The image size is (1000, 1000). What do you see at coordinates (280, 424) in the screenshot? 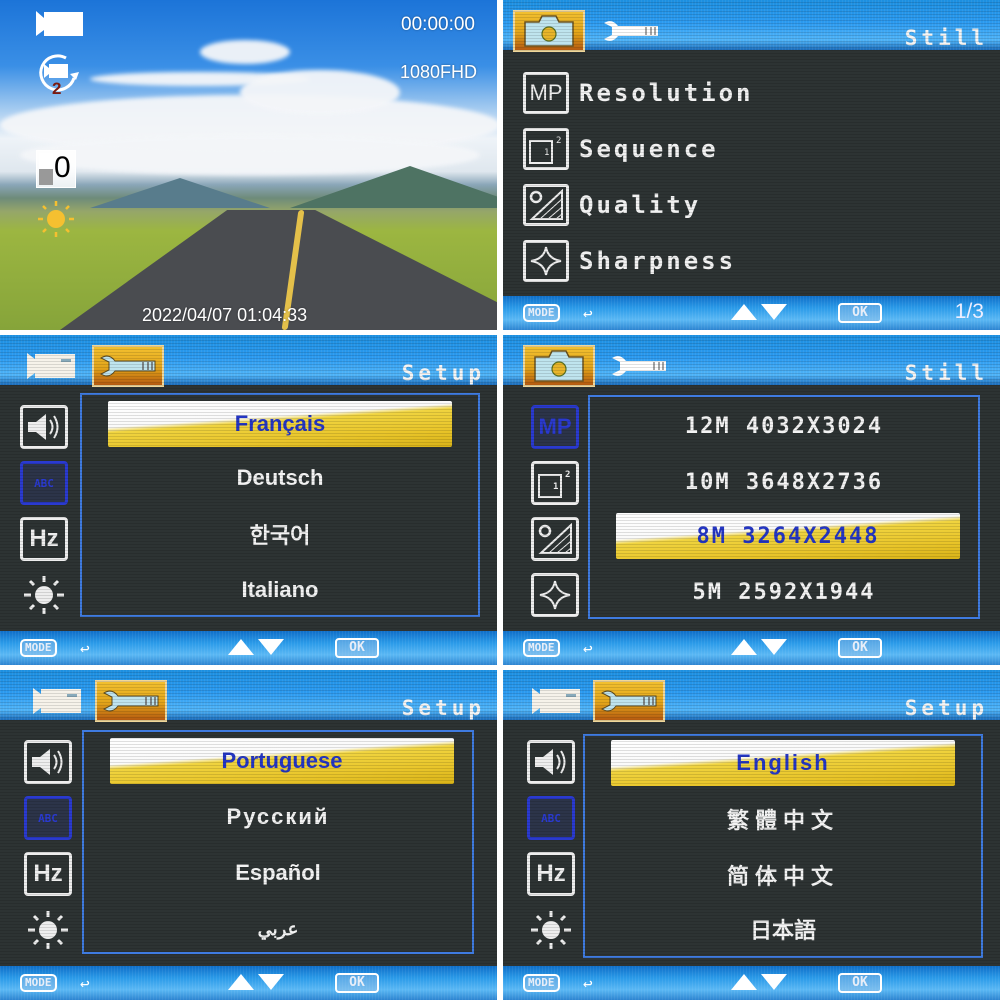
I see `language-option-selected: Français` at bounding box center [280, 424].